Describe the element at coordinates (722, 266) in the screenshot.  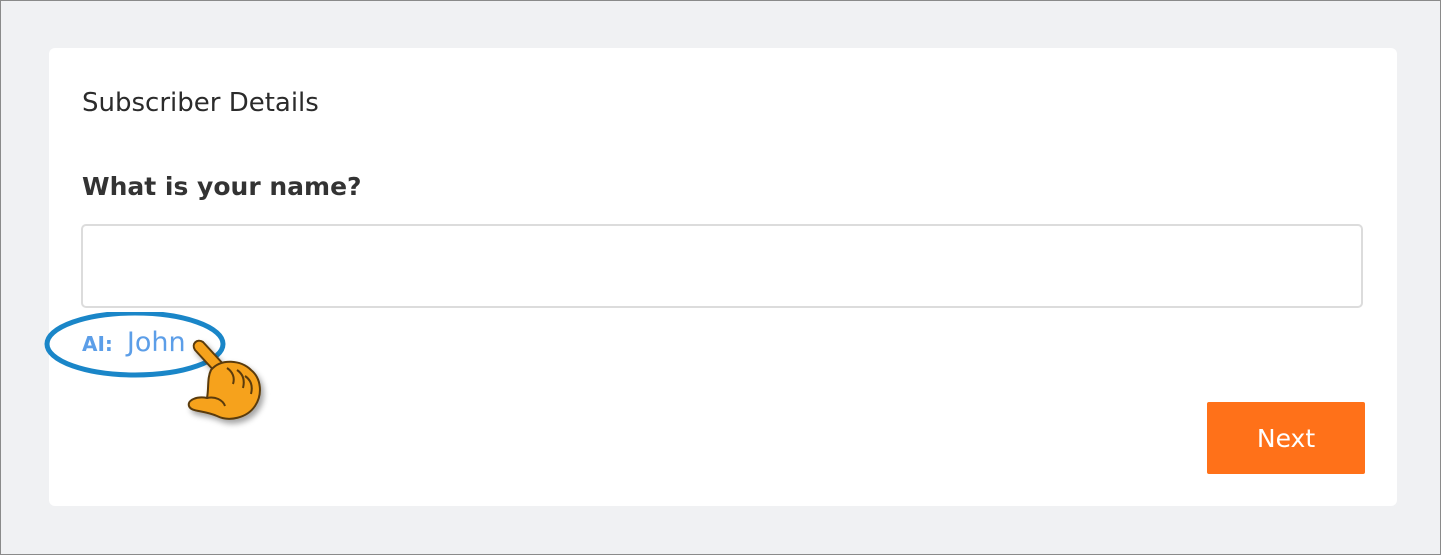
I see `name-input` at that location.